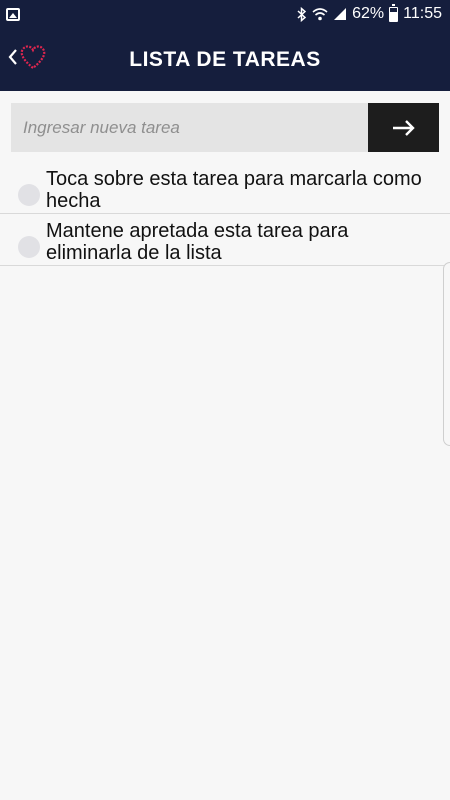  What do you see at coordinates (302, 14) in the screenshot?
I see `bluetooth-icon` at bounding box center [302, 14].